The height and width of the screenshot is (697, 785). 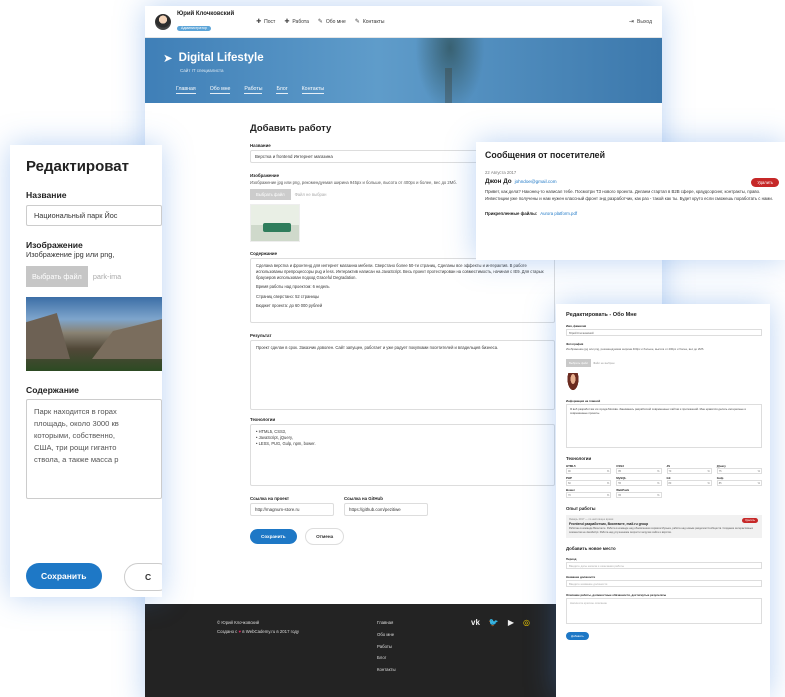 I want to click on edit-content-line: площадь, около 3000 кв, so click(x=76, y=423).